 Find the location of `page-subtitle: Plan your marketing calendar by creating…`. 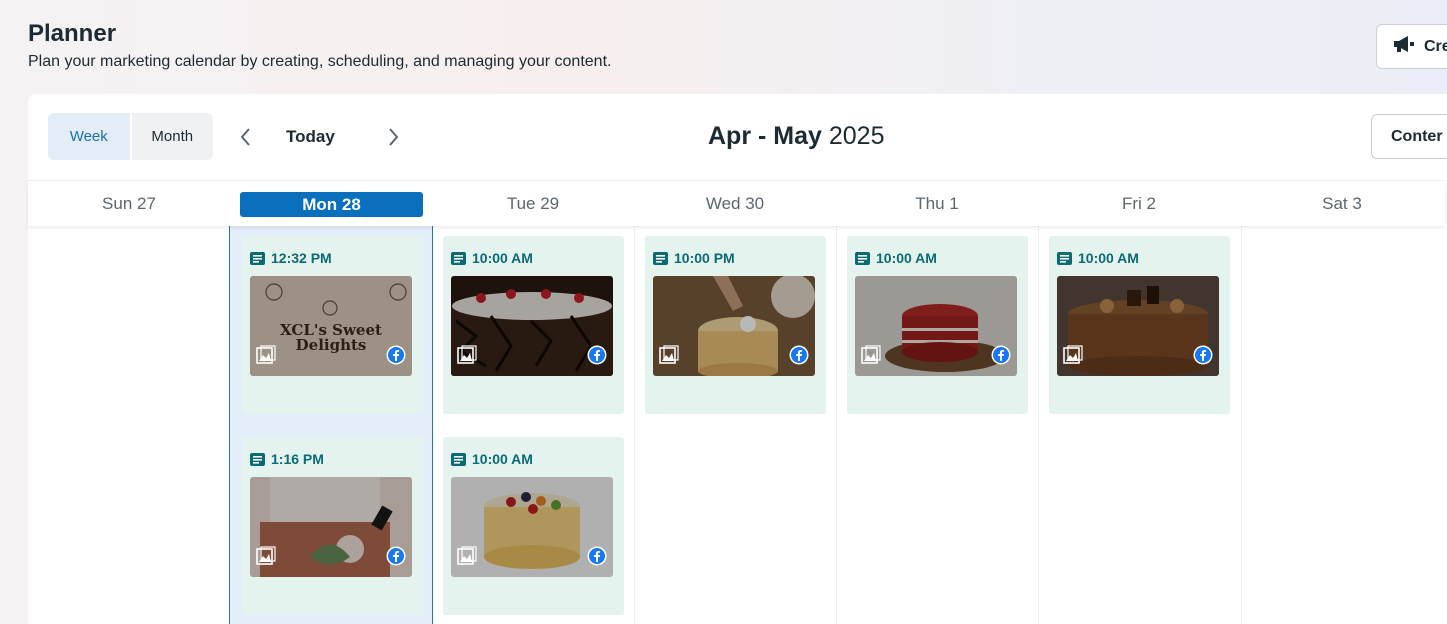

page-subtitle: Plan your marketing calendar by creating… is located at coordinates (320, 61).